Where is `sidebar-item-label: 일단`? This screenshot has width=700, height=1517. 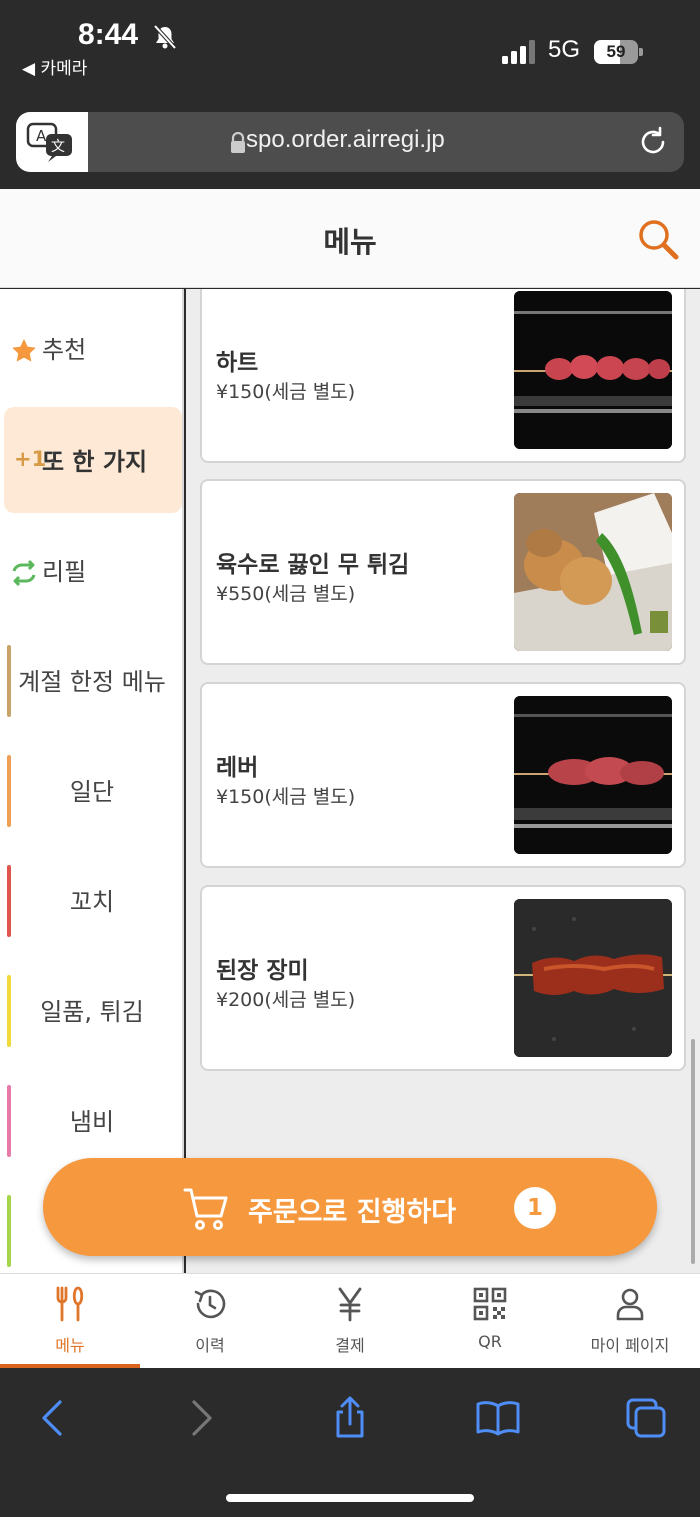
sidebar-item-label: 일단 is located at coordinates (92, 792).